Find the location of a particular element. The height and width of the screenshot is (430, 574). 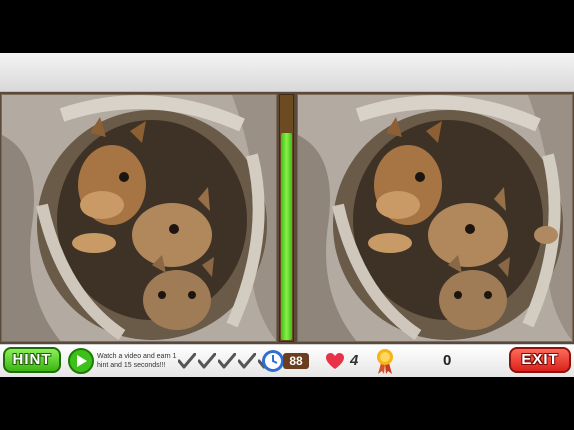

time-bar-fill is located at coordinates (286, 236).